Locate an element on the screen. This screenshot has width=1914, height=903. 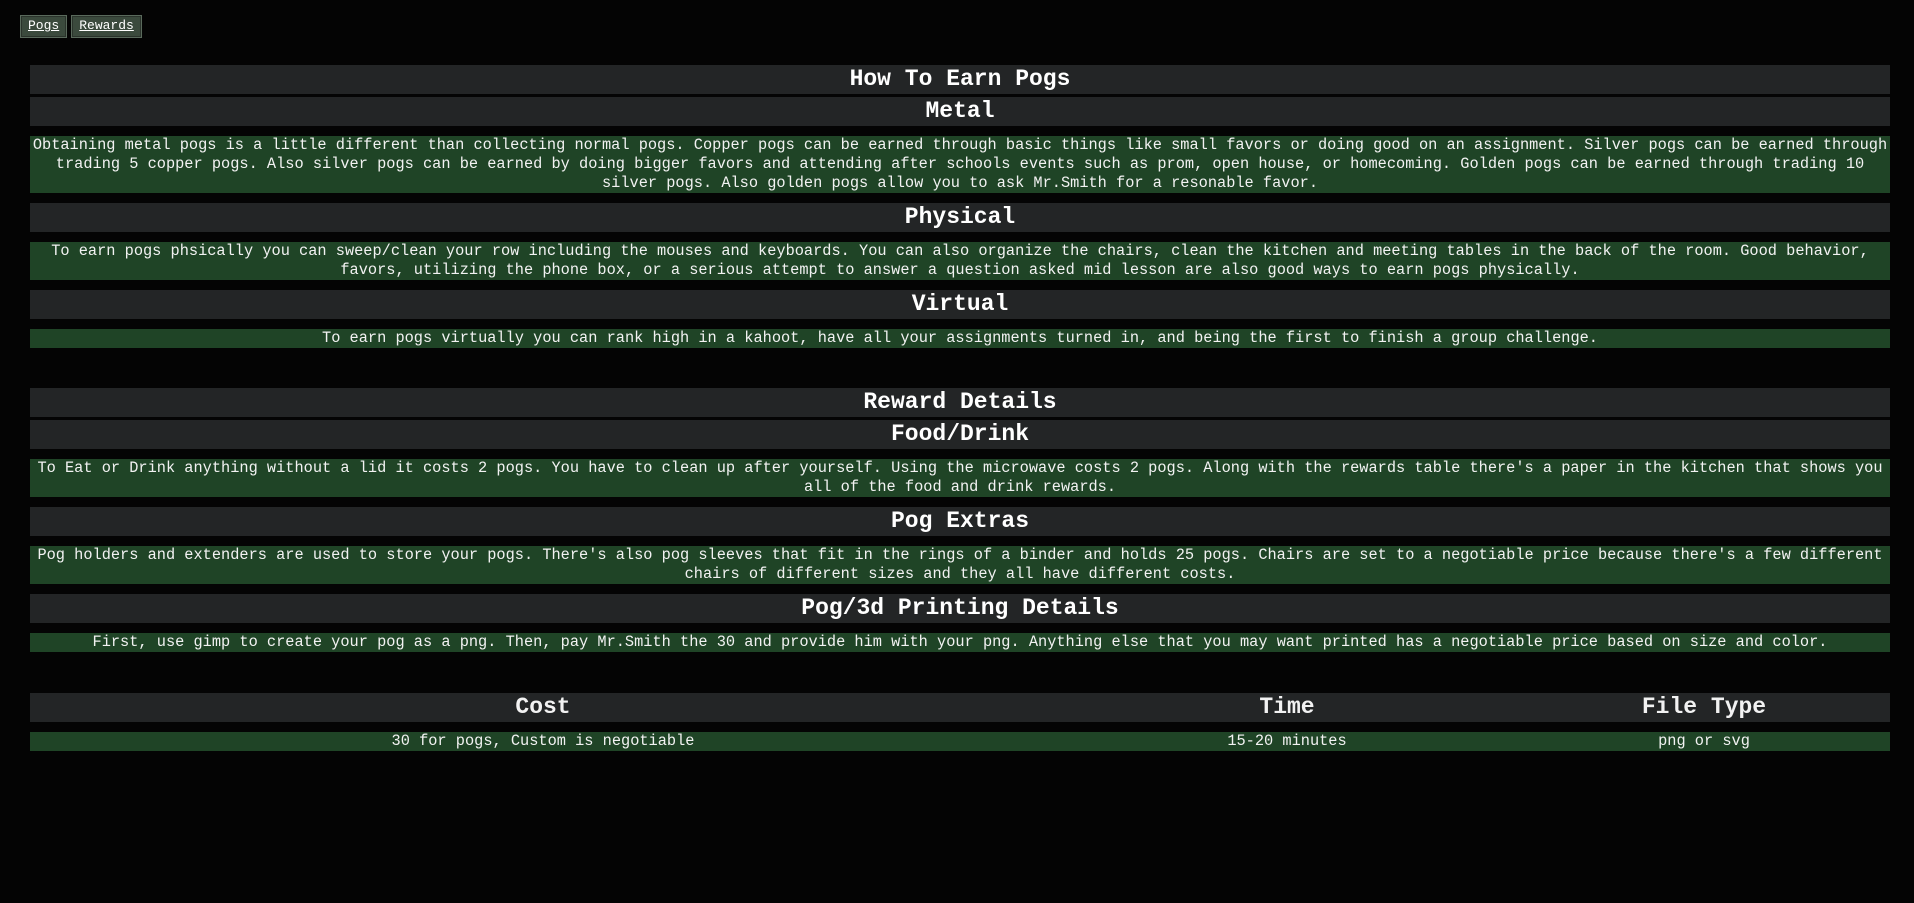
printing-table-header: Cost Time File Type is located at coordinates (960, 707).